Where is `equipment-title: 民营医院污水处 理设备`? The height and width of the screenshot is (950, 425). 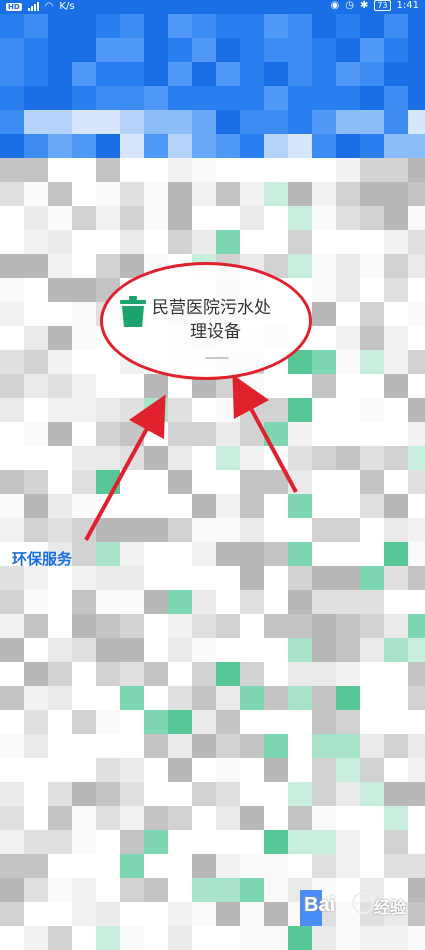 equipment-title: 民营医院污水处 理设备 is located at coordinates (222, 320).